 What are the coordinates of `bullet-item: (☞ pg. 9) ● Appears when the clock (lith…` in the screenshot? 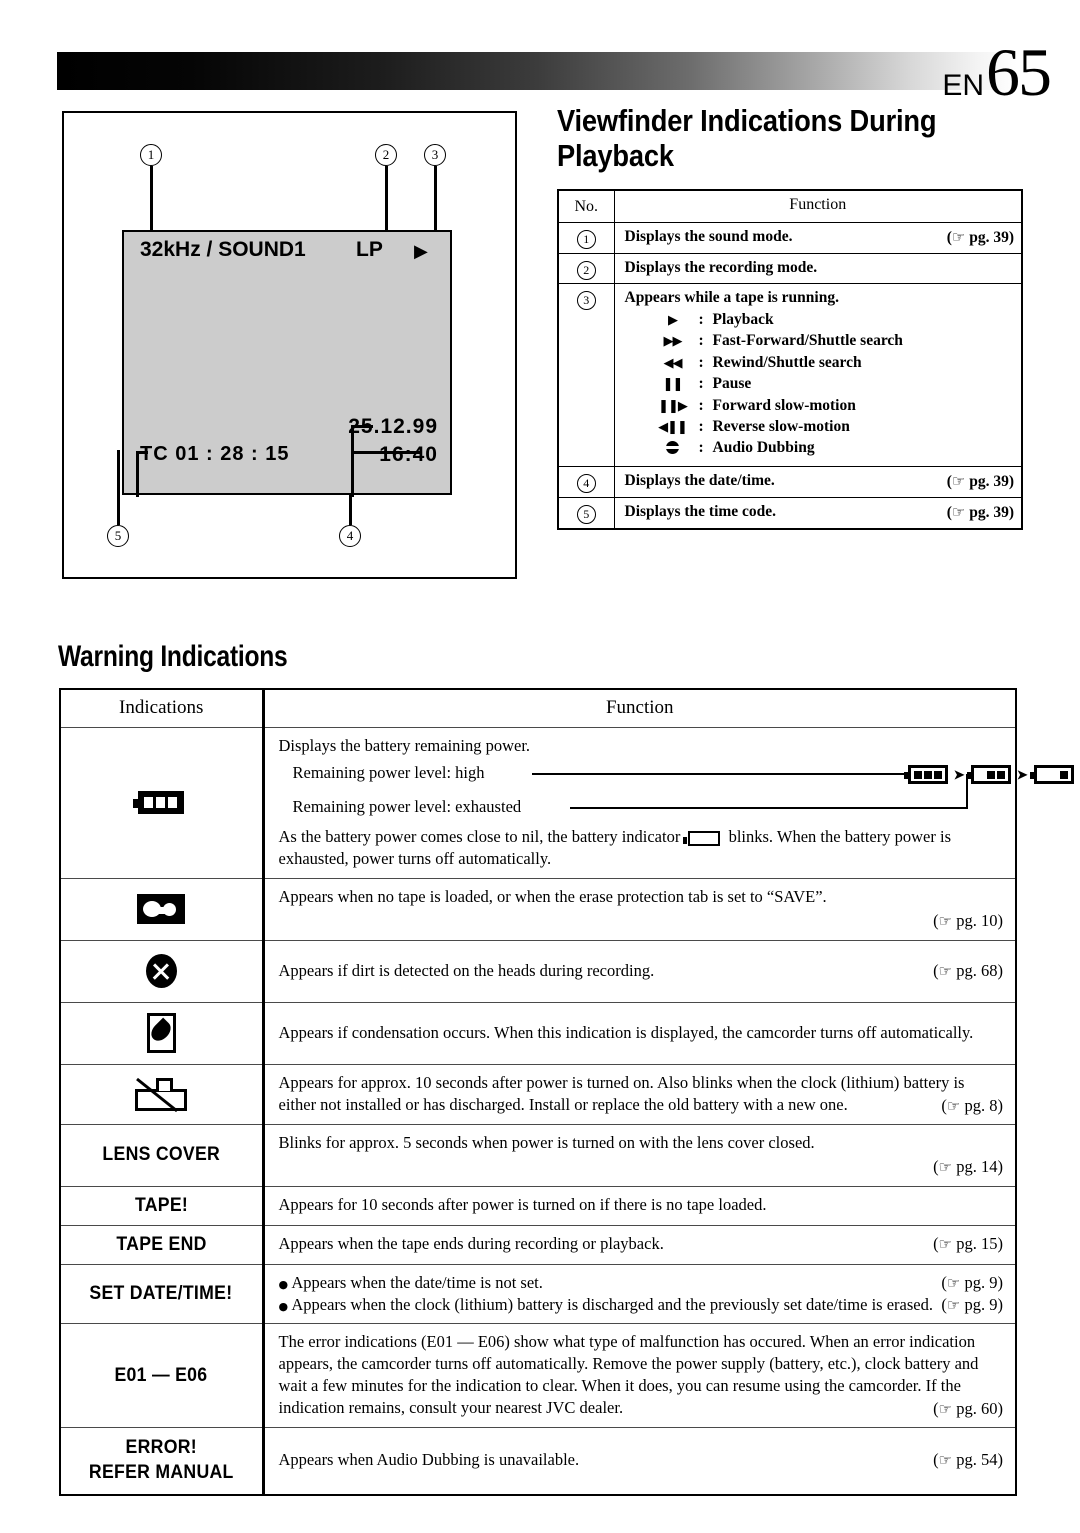 It's located at (641, 1305).